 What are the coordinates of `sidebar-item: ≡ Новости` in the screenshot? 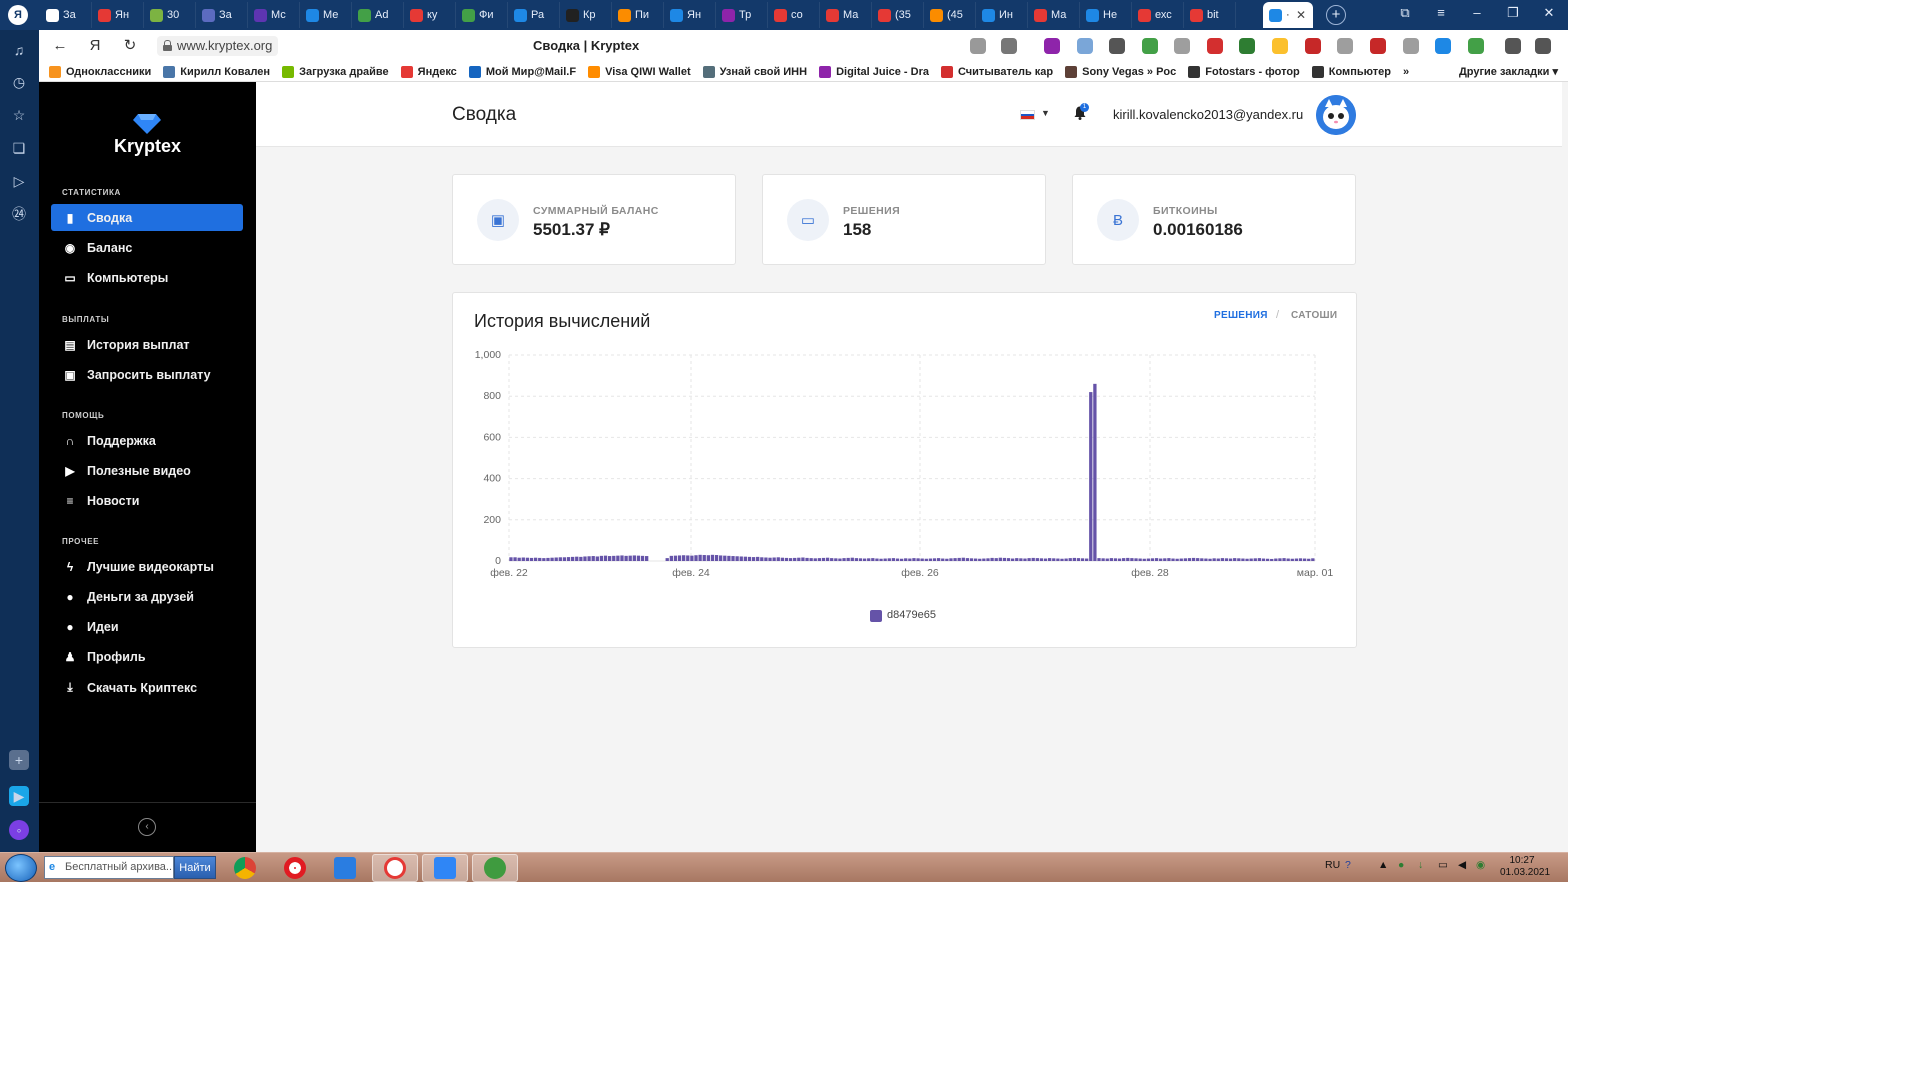 It's located at (147, 501).